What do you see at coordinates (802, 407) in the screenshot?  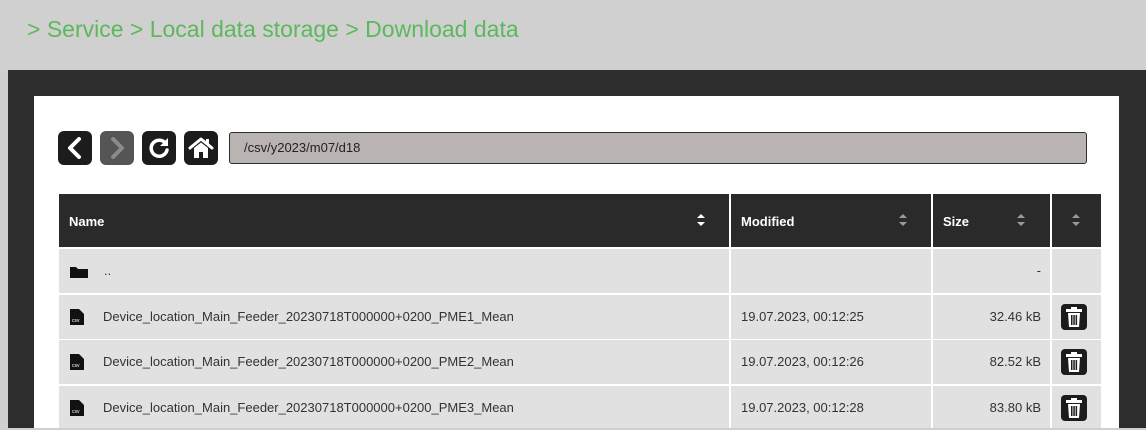 I see `row-modified: 19.07.2023, 00:12:28` at bounding box center [802, 407].